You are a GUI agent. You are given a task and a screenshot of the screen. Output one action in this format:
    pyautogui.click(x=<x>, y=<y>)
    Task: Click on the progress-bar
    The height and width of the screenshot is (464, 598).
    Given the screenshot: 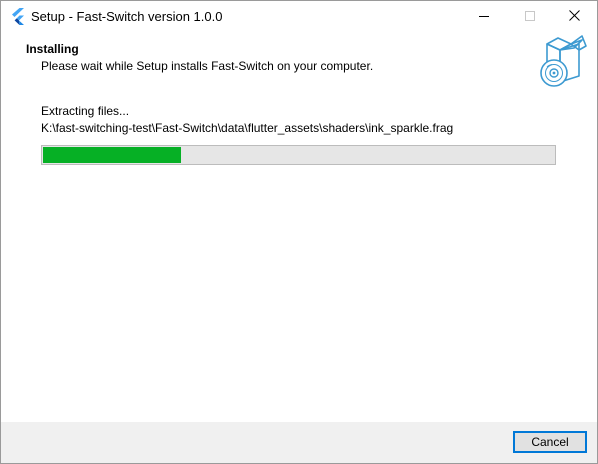 What is the action you would take?
    pyautogui.click(x=298, y=155)
    